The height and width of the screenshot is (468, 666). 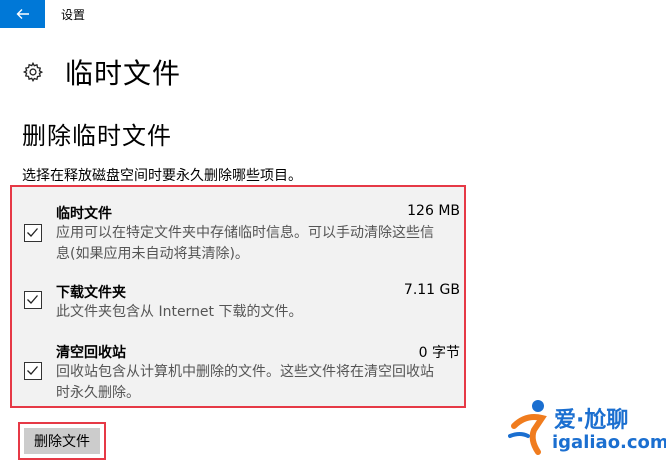 What do you see at coordinates (97, 136) in the screenshot?
I see `section-title: 删除临时文件` at bounding box center [97, 136].